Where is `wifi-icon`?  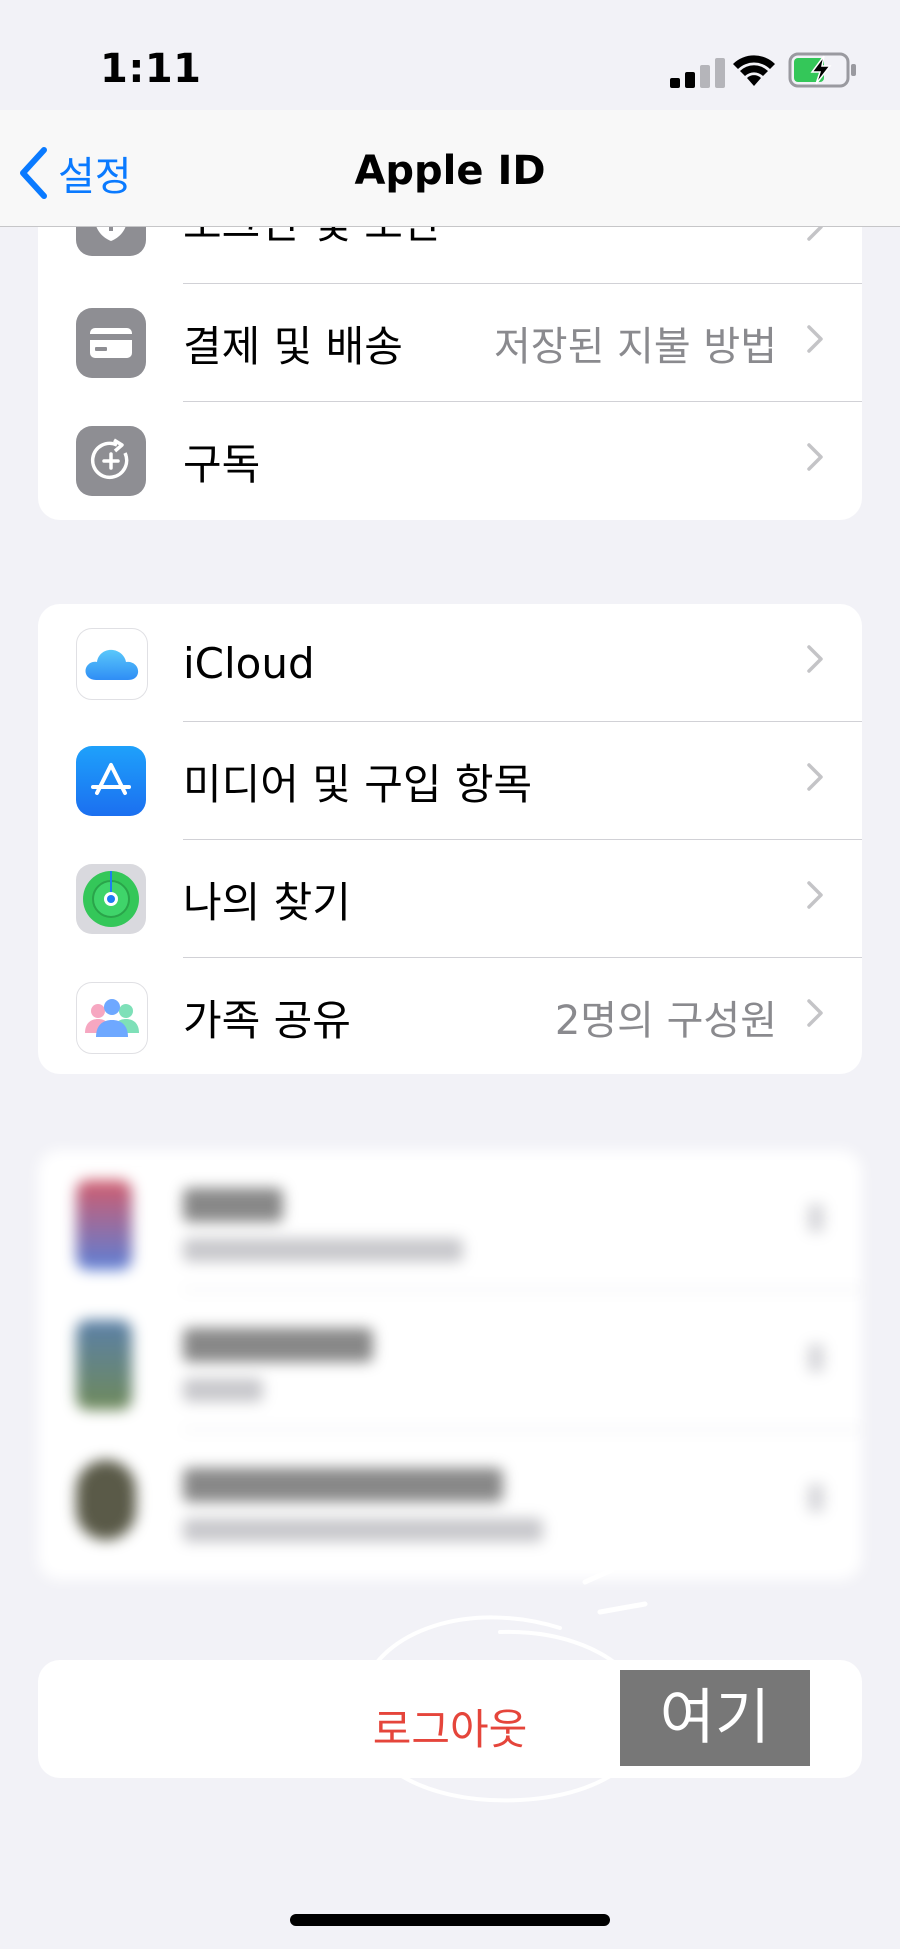
wifi-icon is located at coordinates (754, 70).